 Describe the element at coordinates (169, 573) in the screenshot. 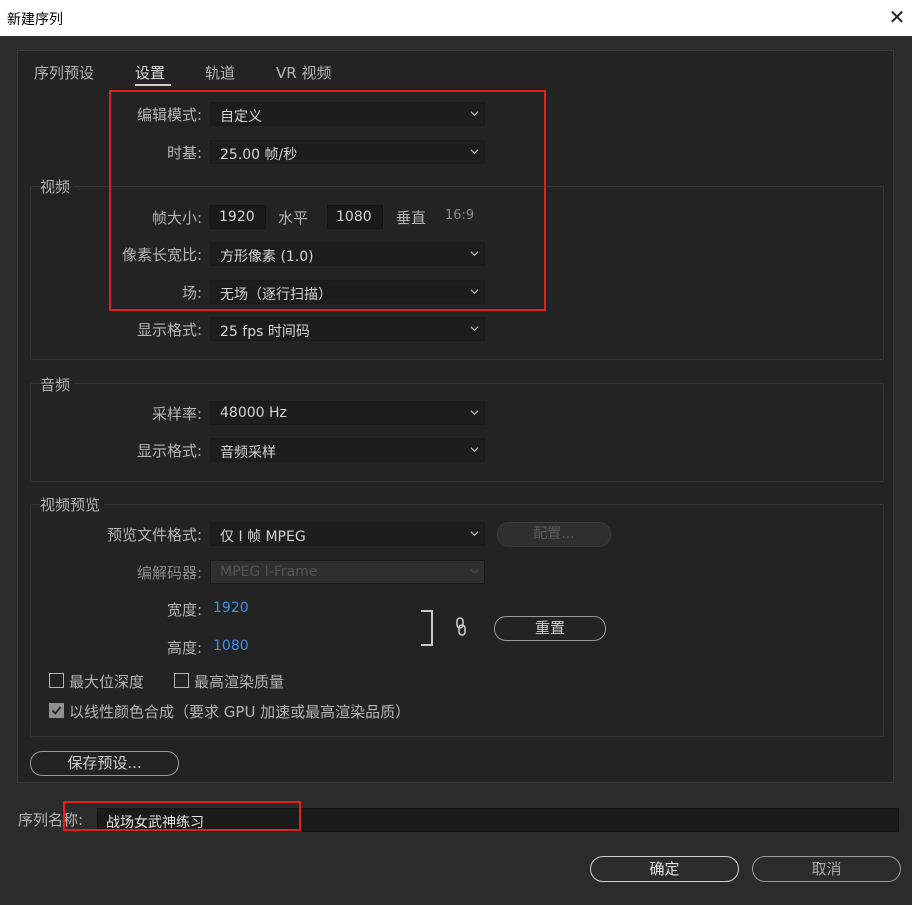

I see `codec-label: 编解码器:` at that location.